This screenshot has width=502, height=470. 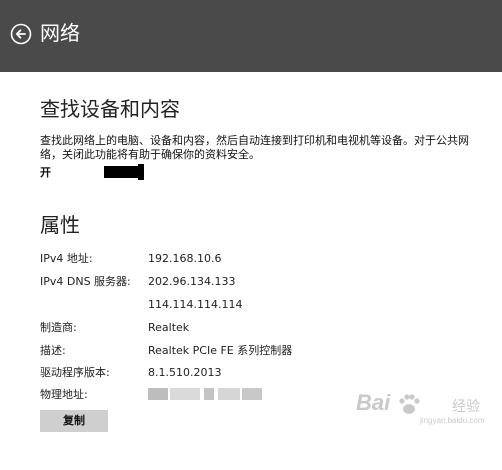 I want to click on physical-address-redacted, so click(x=205, y=394).